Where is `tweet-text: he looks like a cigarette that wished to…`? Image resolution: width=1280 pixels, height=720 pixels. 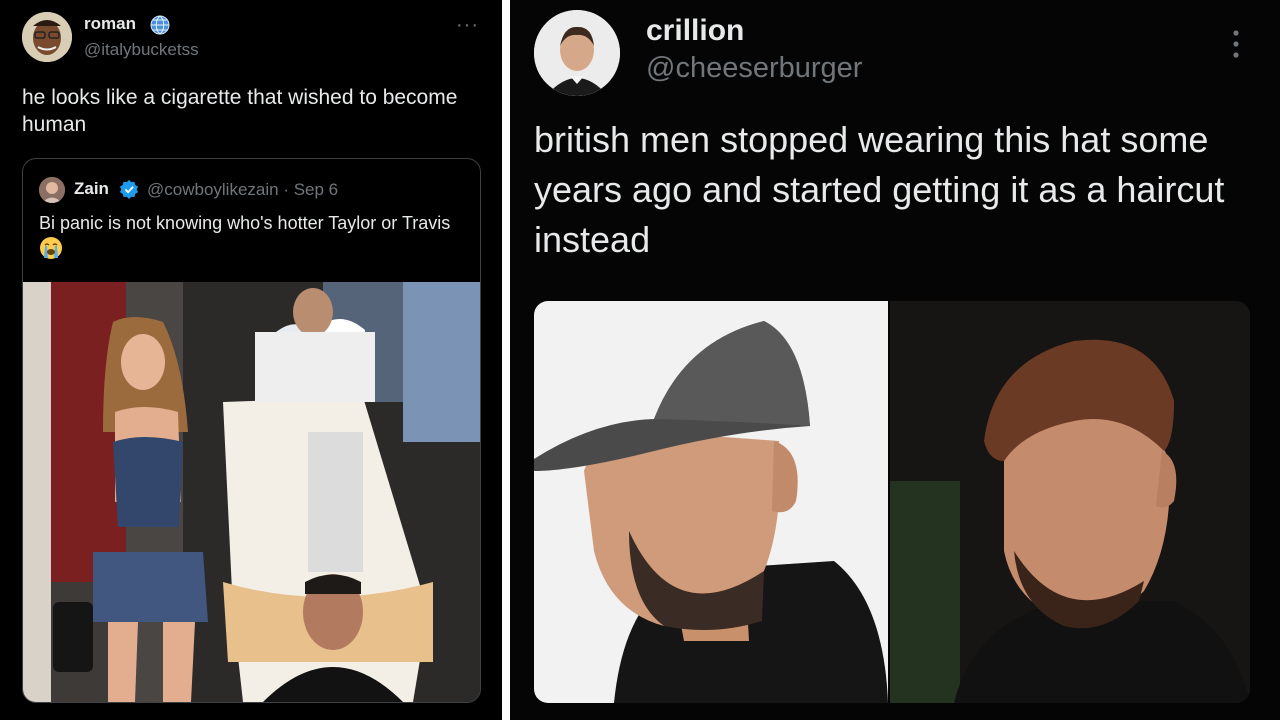
tweet-text: he looks like a cigarette that wished to… is located at coordinates (240, 111).